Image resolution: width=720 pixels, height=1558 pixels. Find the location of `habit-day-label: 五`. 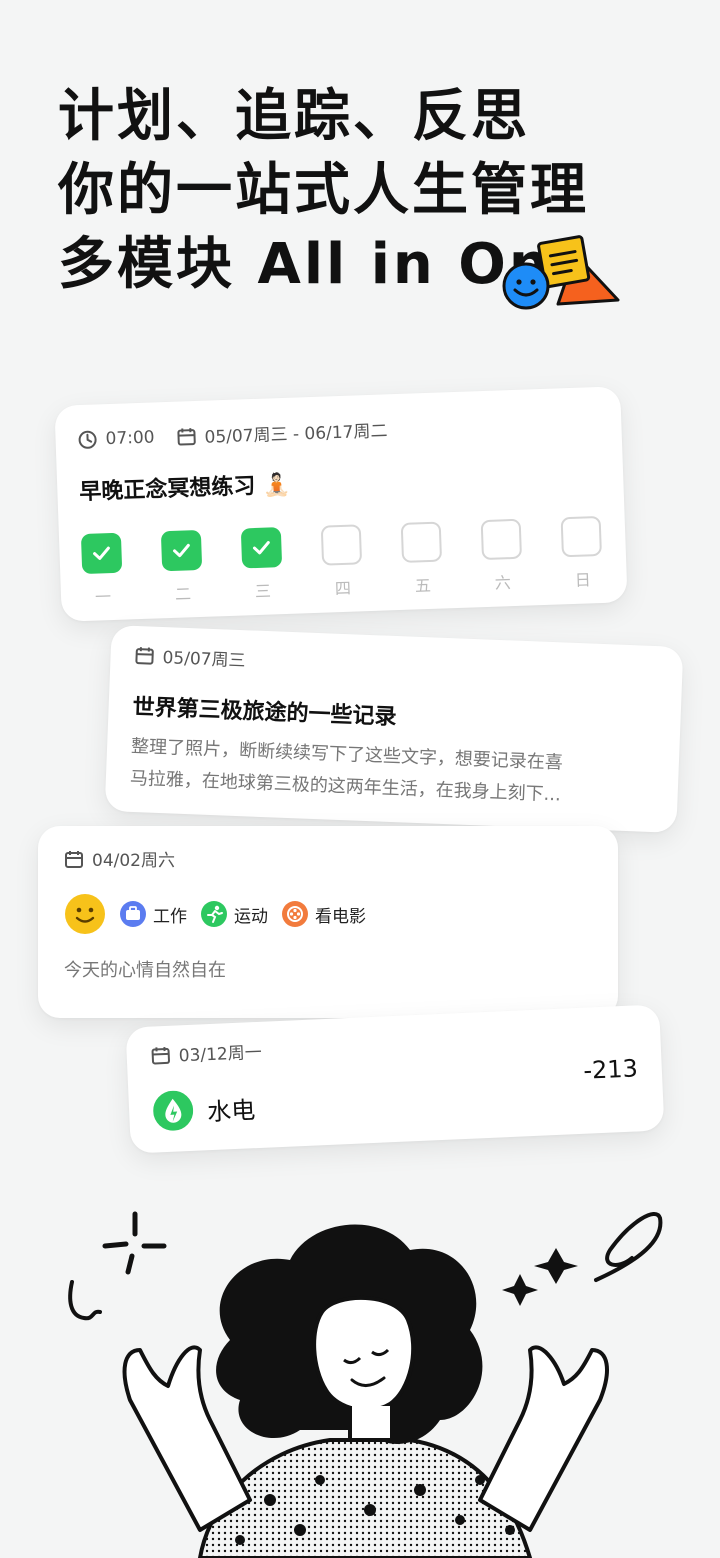

habit-day-label: 五 is located at coordinates (423, 585).